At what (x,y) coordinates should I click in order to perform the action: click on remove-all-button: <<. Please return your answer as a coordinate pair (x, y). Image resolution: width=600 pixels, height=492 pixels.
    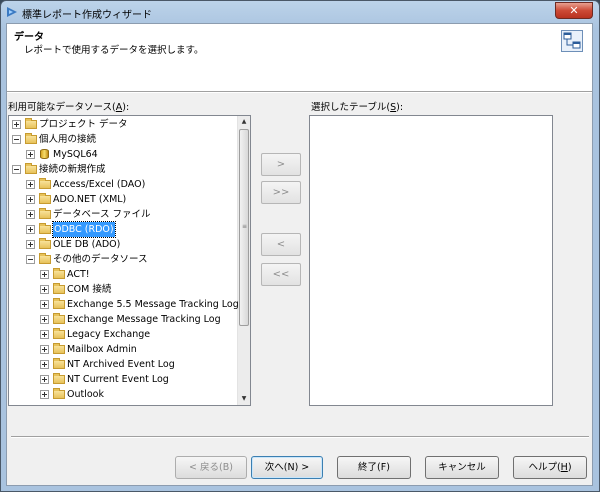
    Looking at the image, I should click on (281, 274).